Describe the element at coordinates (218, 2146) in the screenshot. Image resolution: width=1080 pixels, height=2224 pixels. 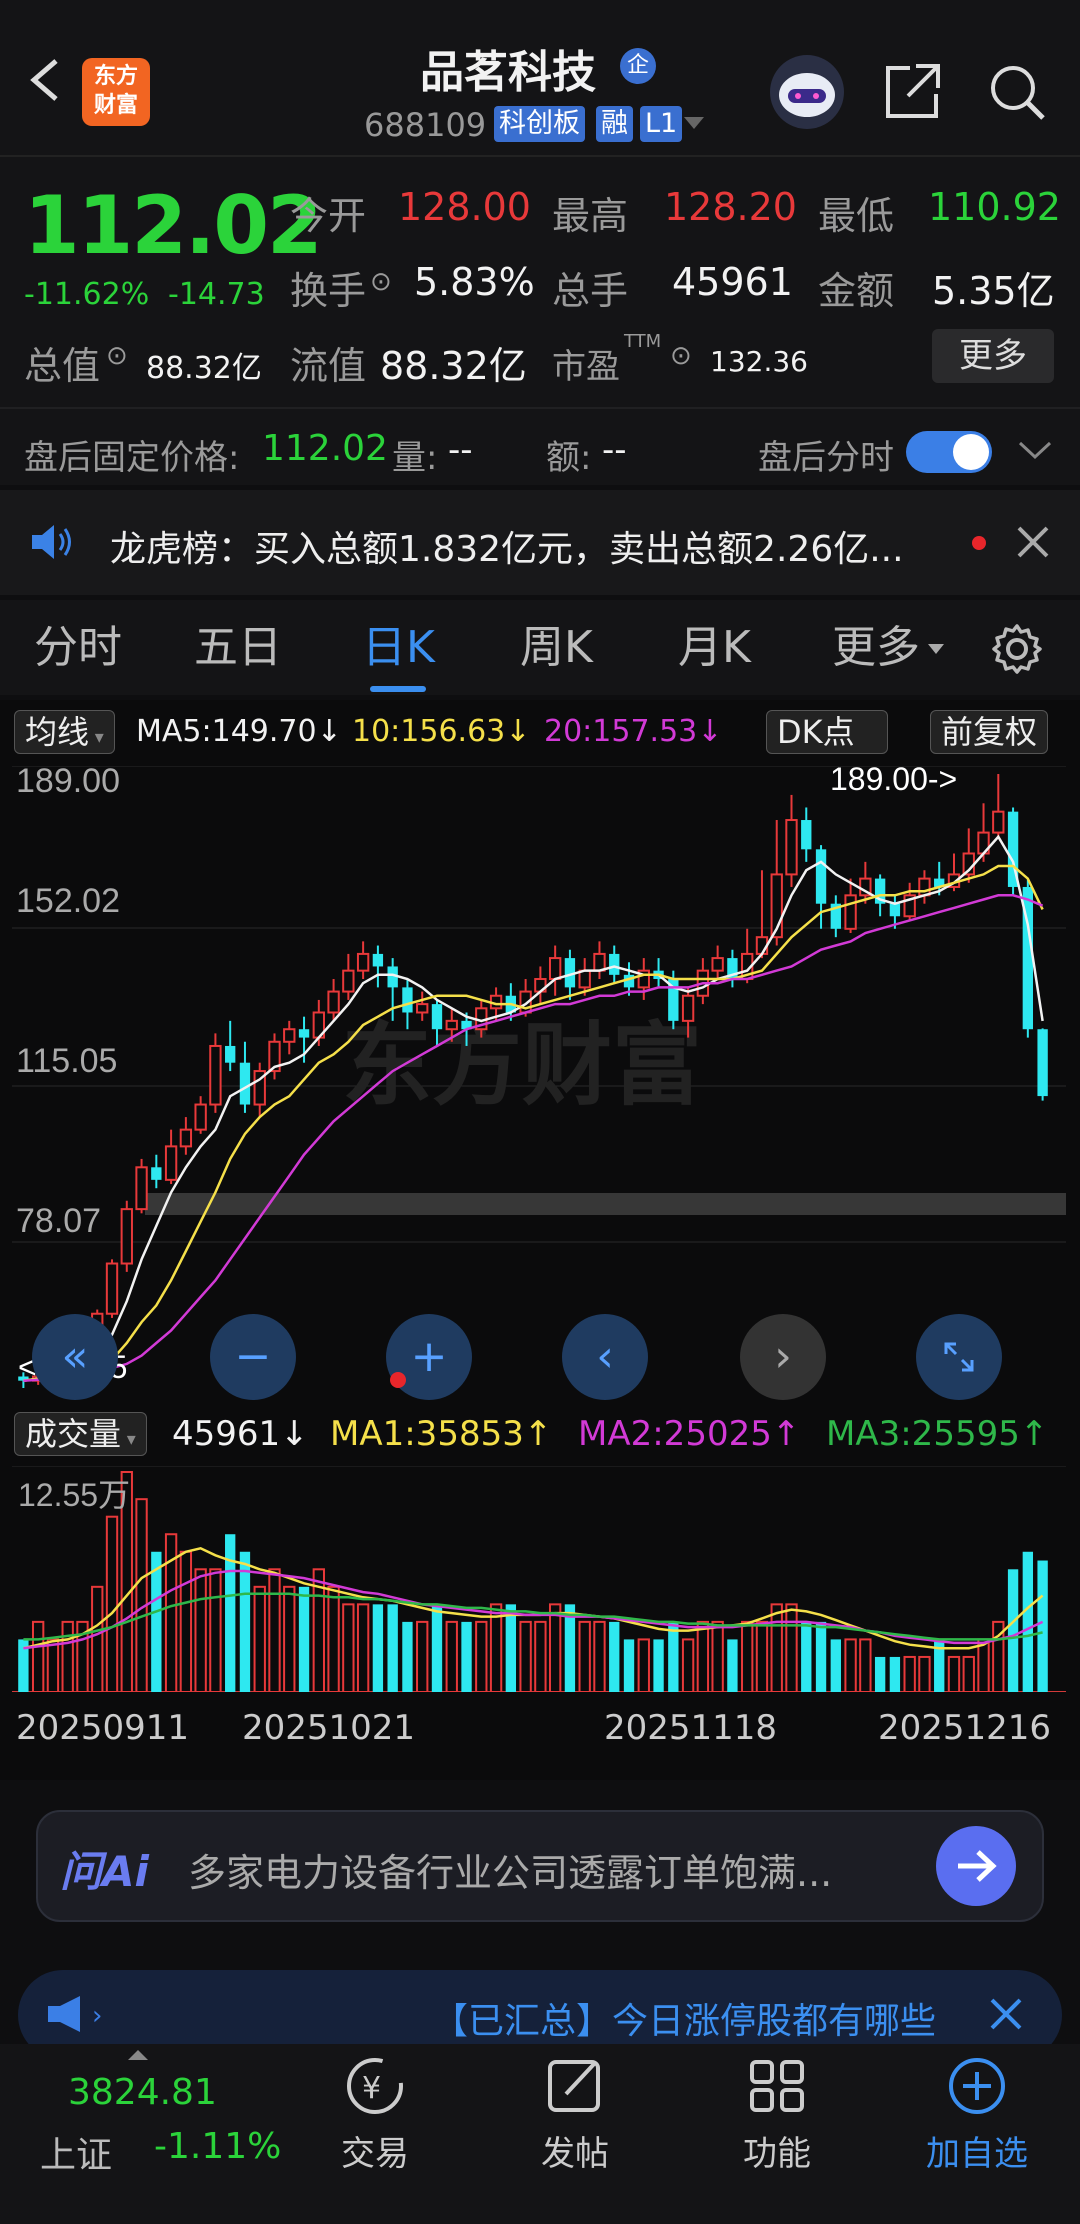
I see `index-change: -1.11%` at that location.